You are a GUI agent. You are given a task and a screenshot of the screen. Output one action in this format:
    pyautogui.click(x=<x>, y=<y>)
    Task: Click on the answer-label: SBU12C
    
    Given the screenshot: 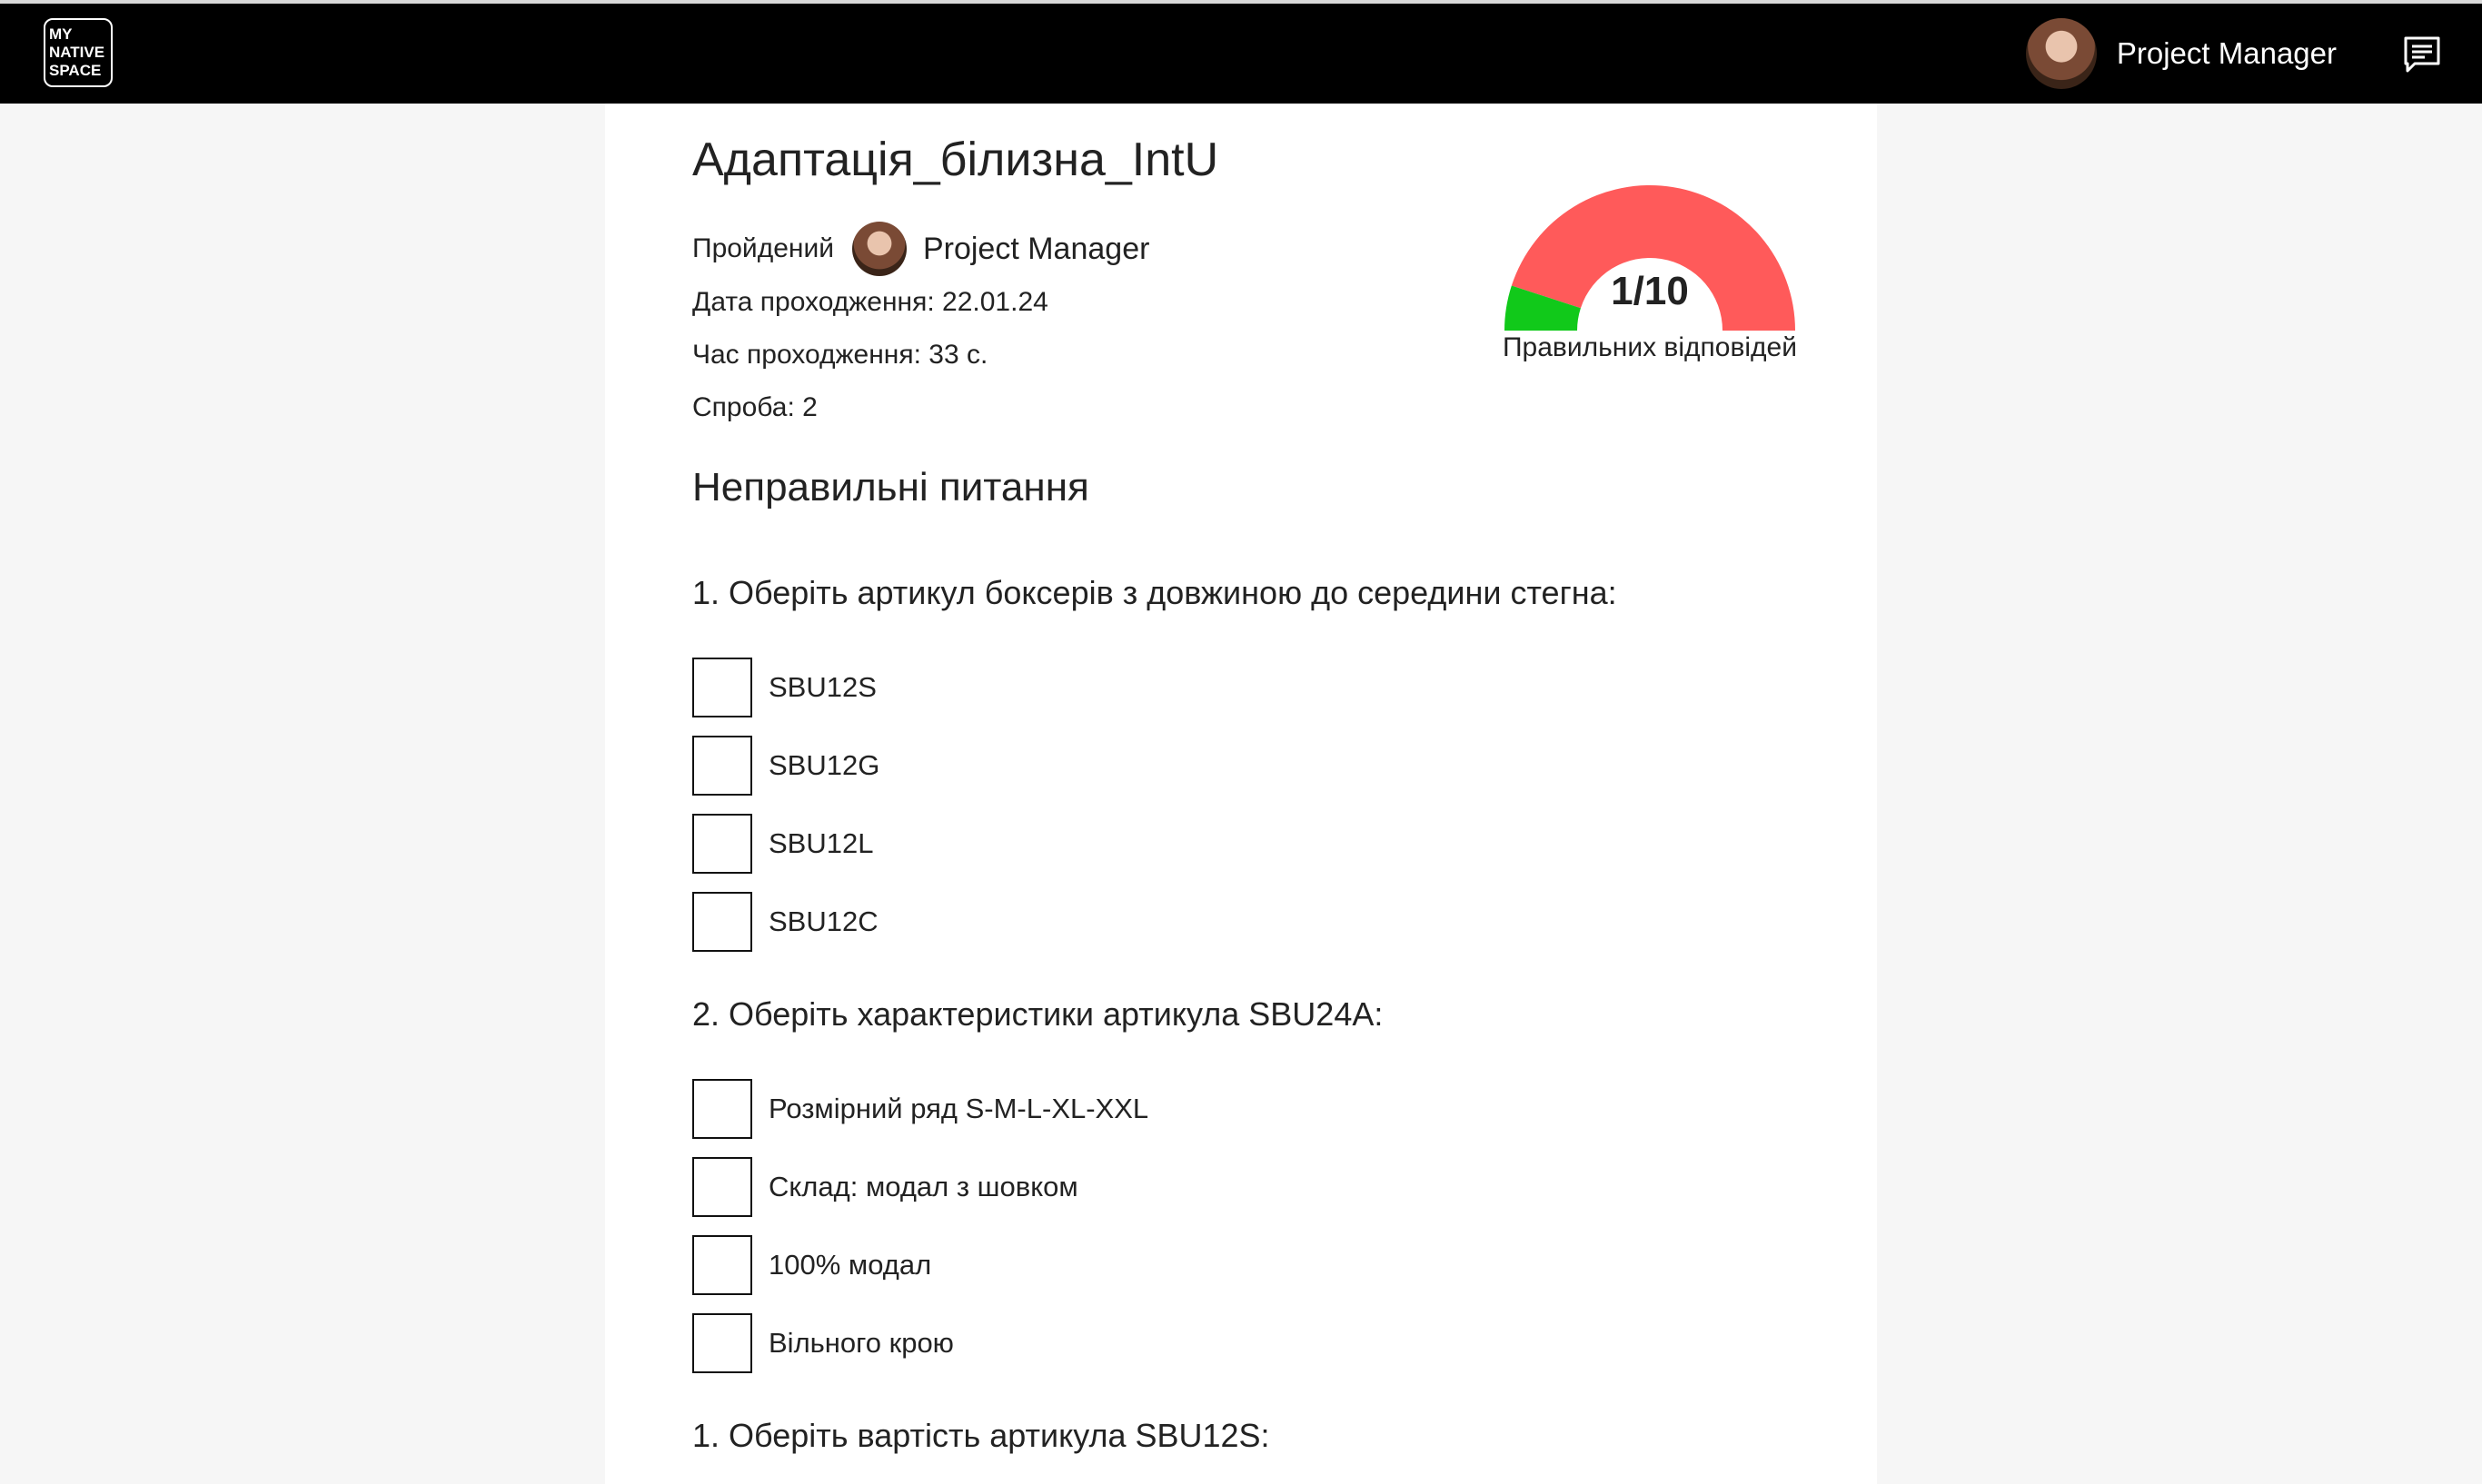 What is the action you would take?
    pyautogui.click(x=824, y=921)
    